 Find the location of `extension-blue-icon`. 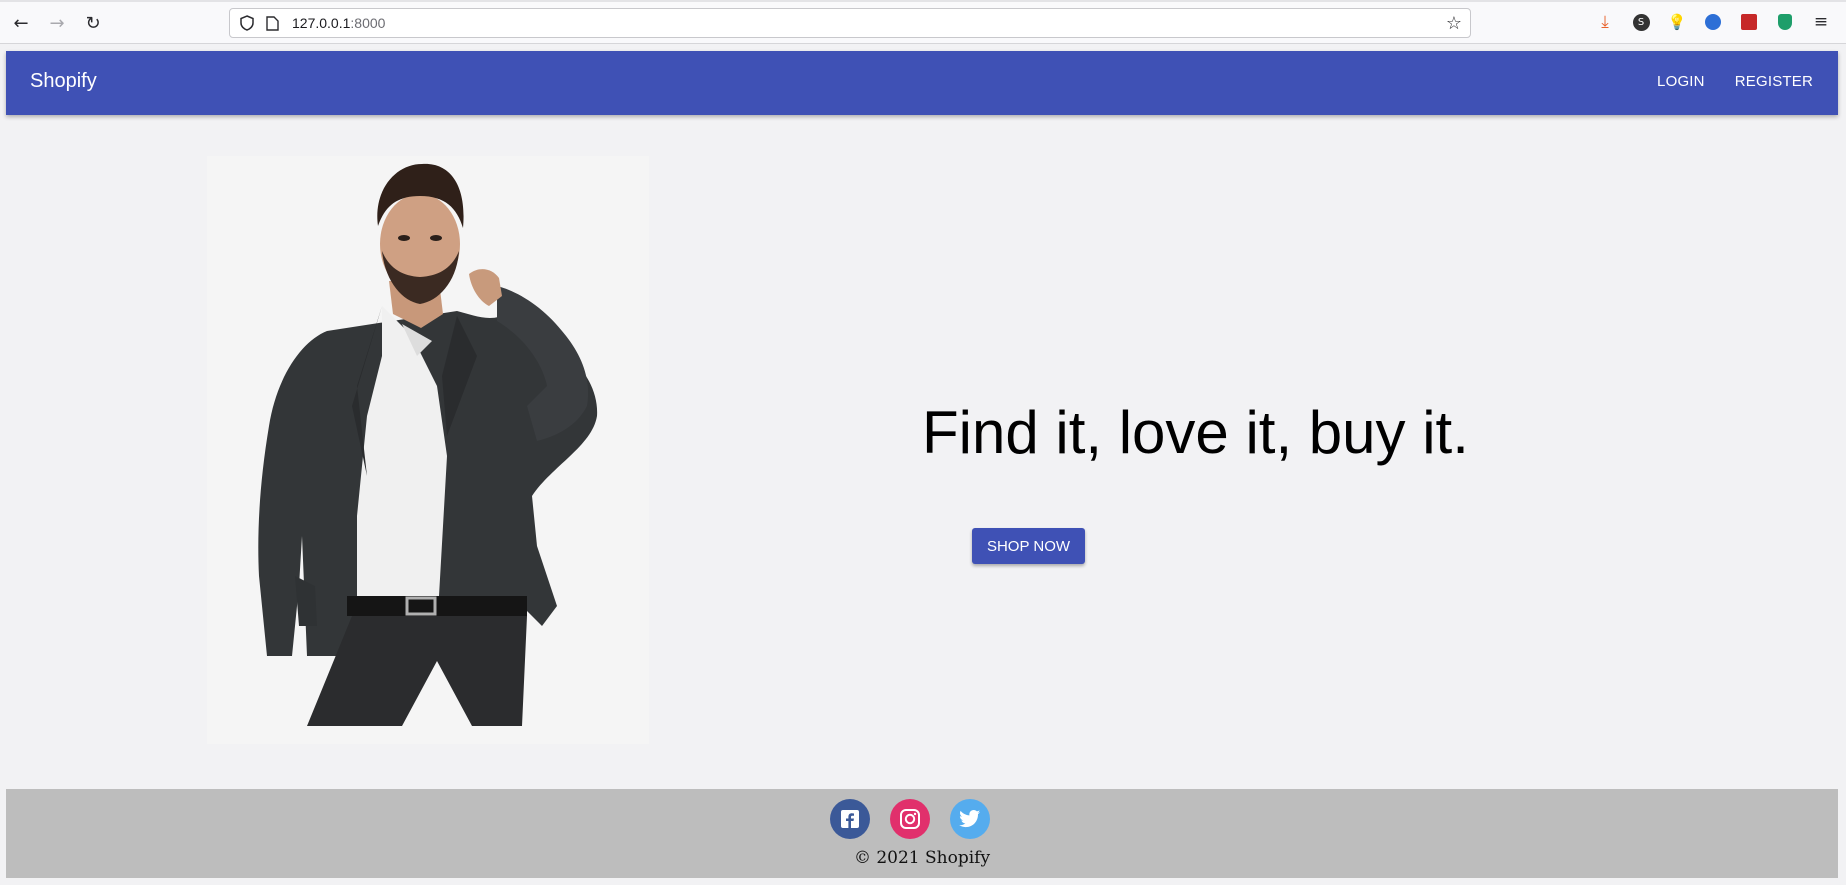

extension-blue-icon is located at coordinates (1713, 22).